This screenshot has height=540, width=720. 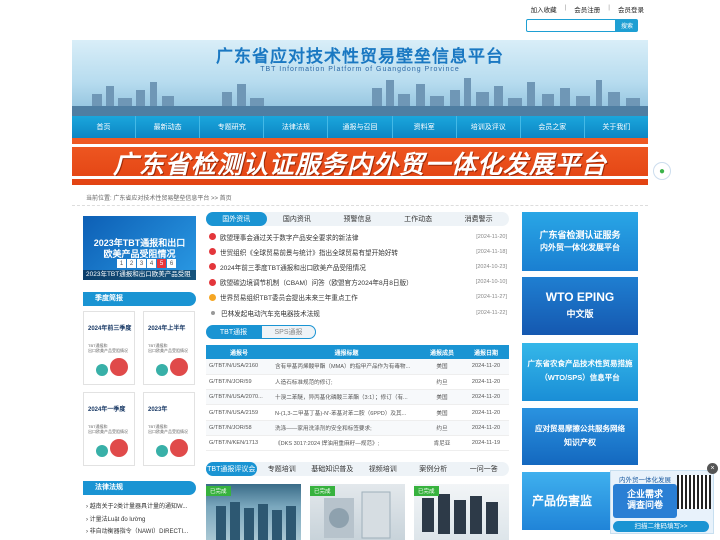 I want to click on slide-page: 3, so click(x=141, y=263).